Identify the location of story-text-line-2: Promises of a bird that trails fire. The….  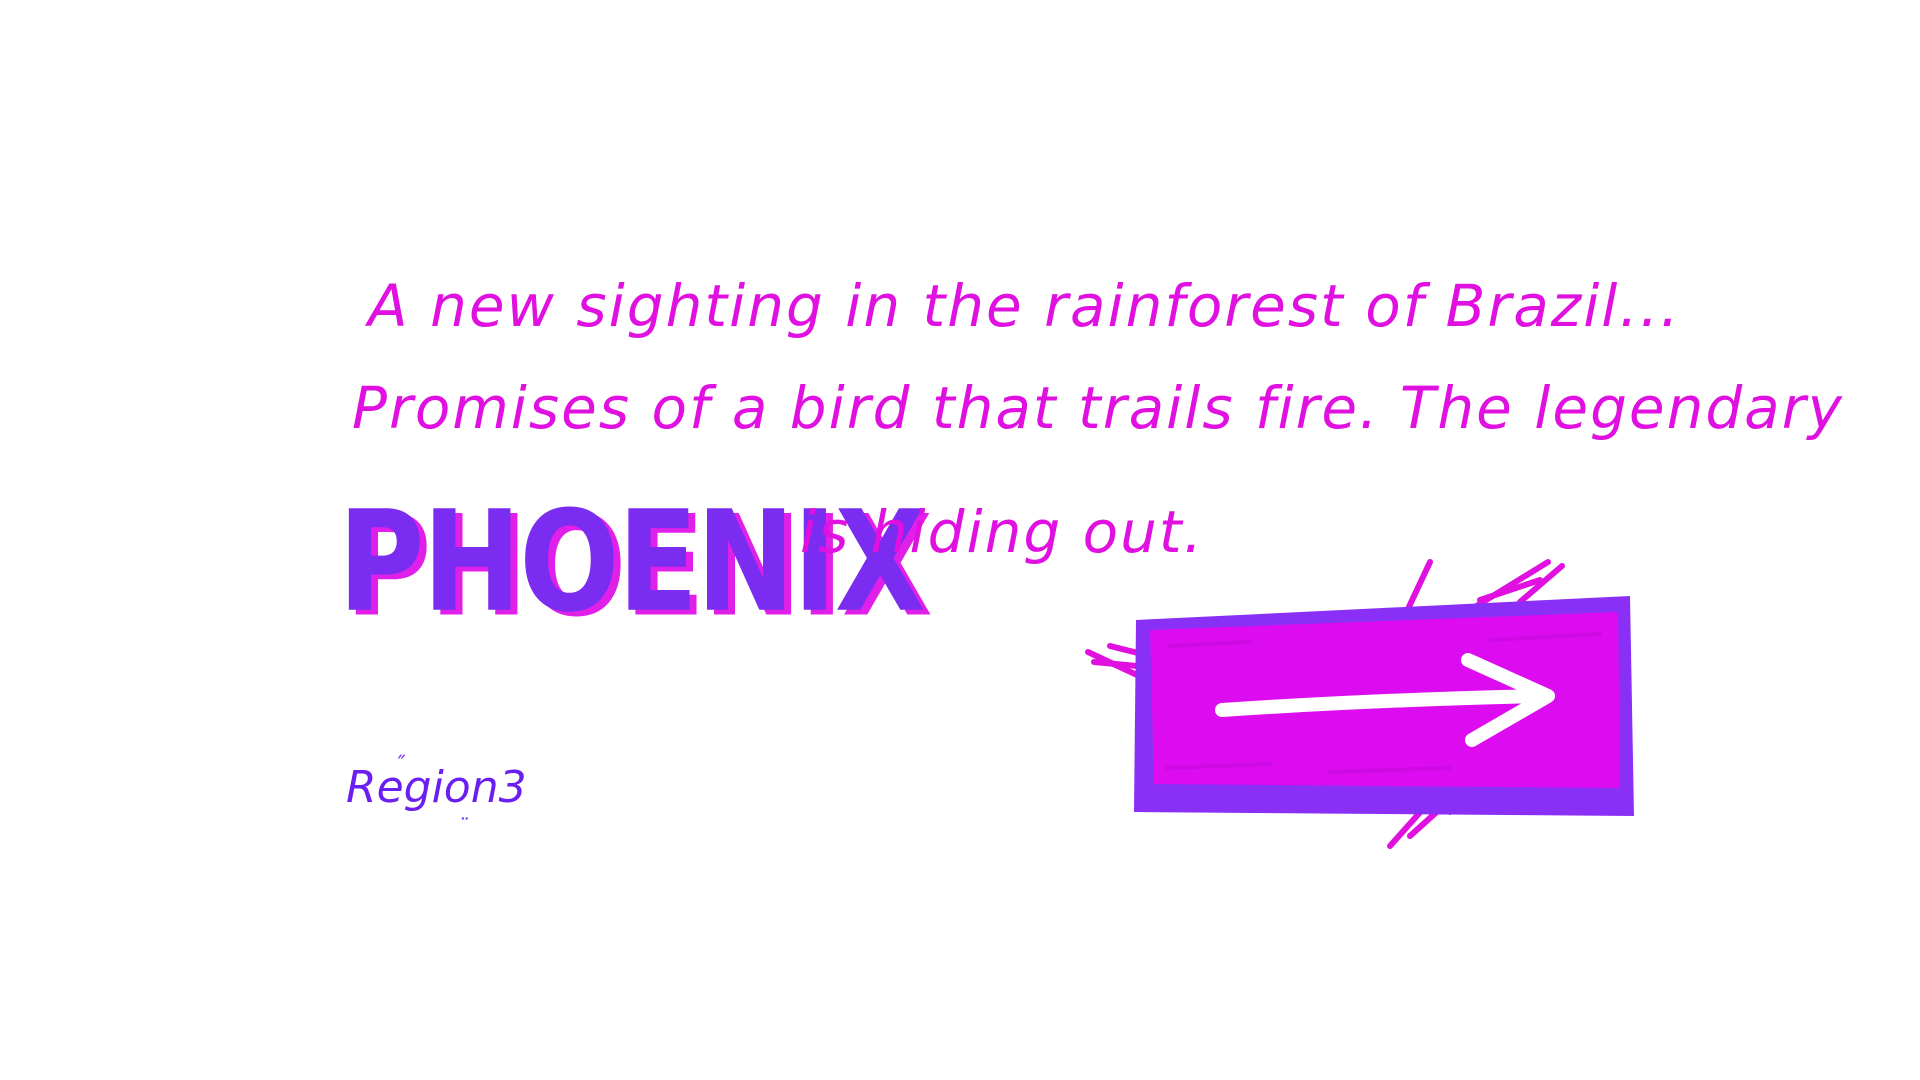
(1098, 408).